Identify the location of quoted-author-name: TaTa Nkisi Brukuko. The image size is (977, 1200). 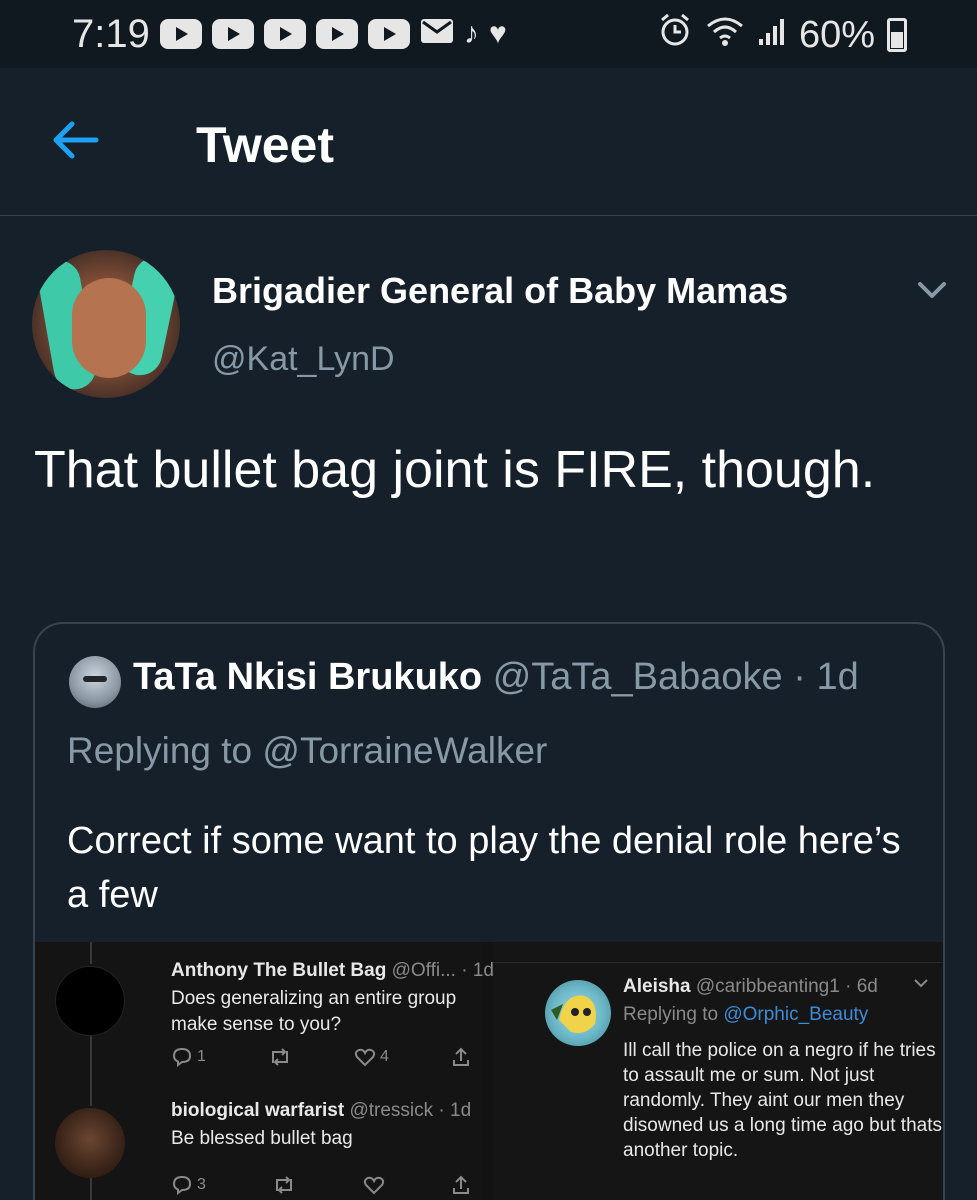
(308, 677).